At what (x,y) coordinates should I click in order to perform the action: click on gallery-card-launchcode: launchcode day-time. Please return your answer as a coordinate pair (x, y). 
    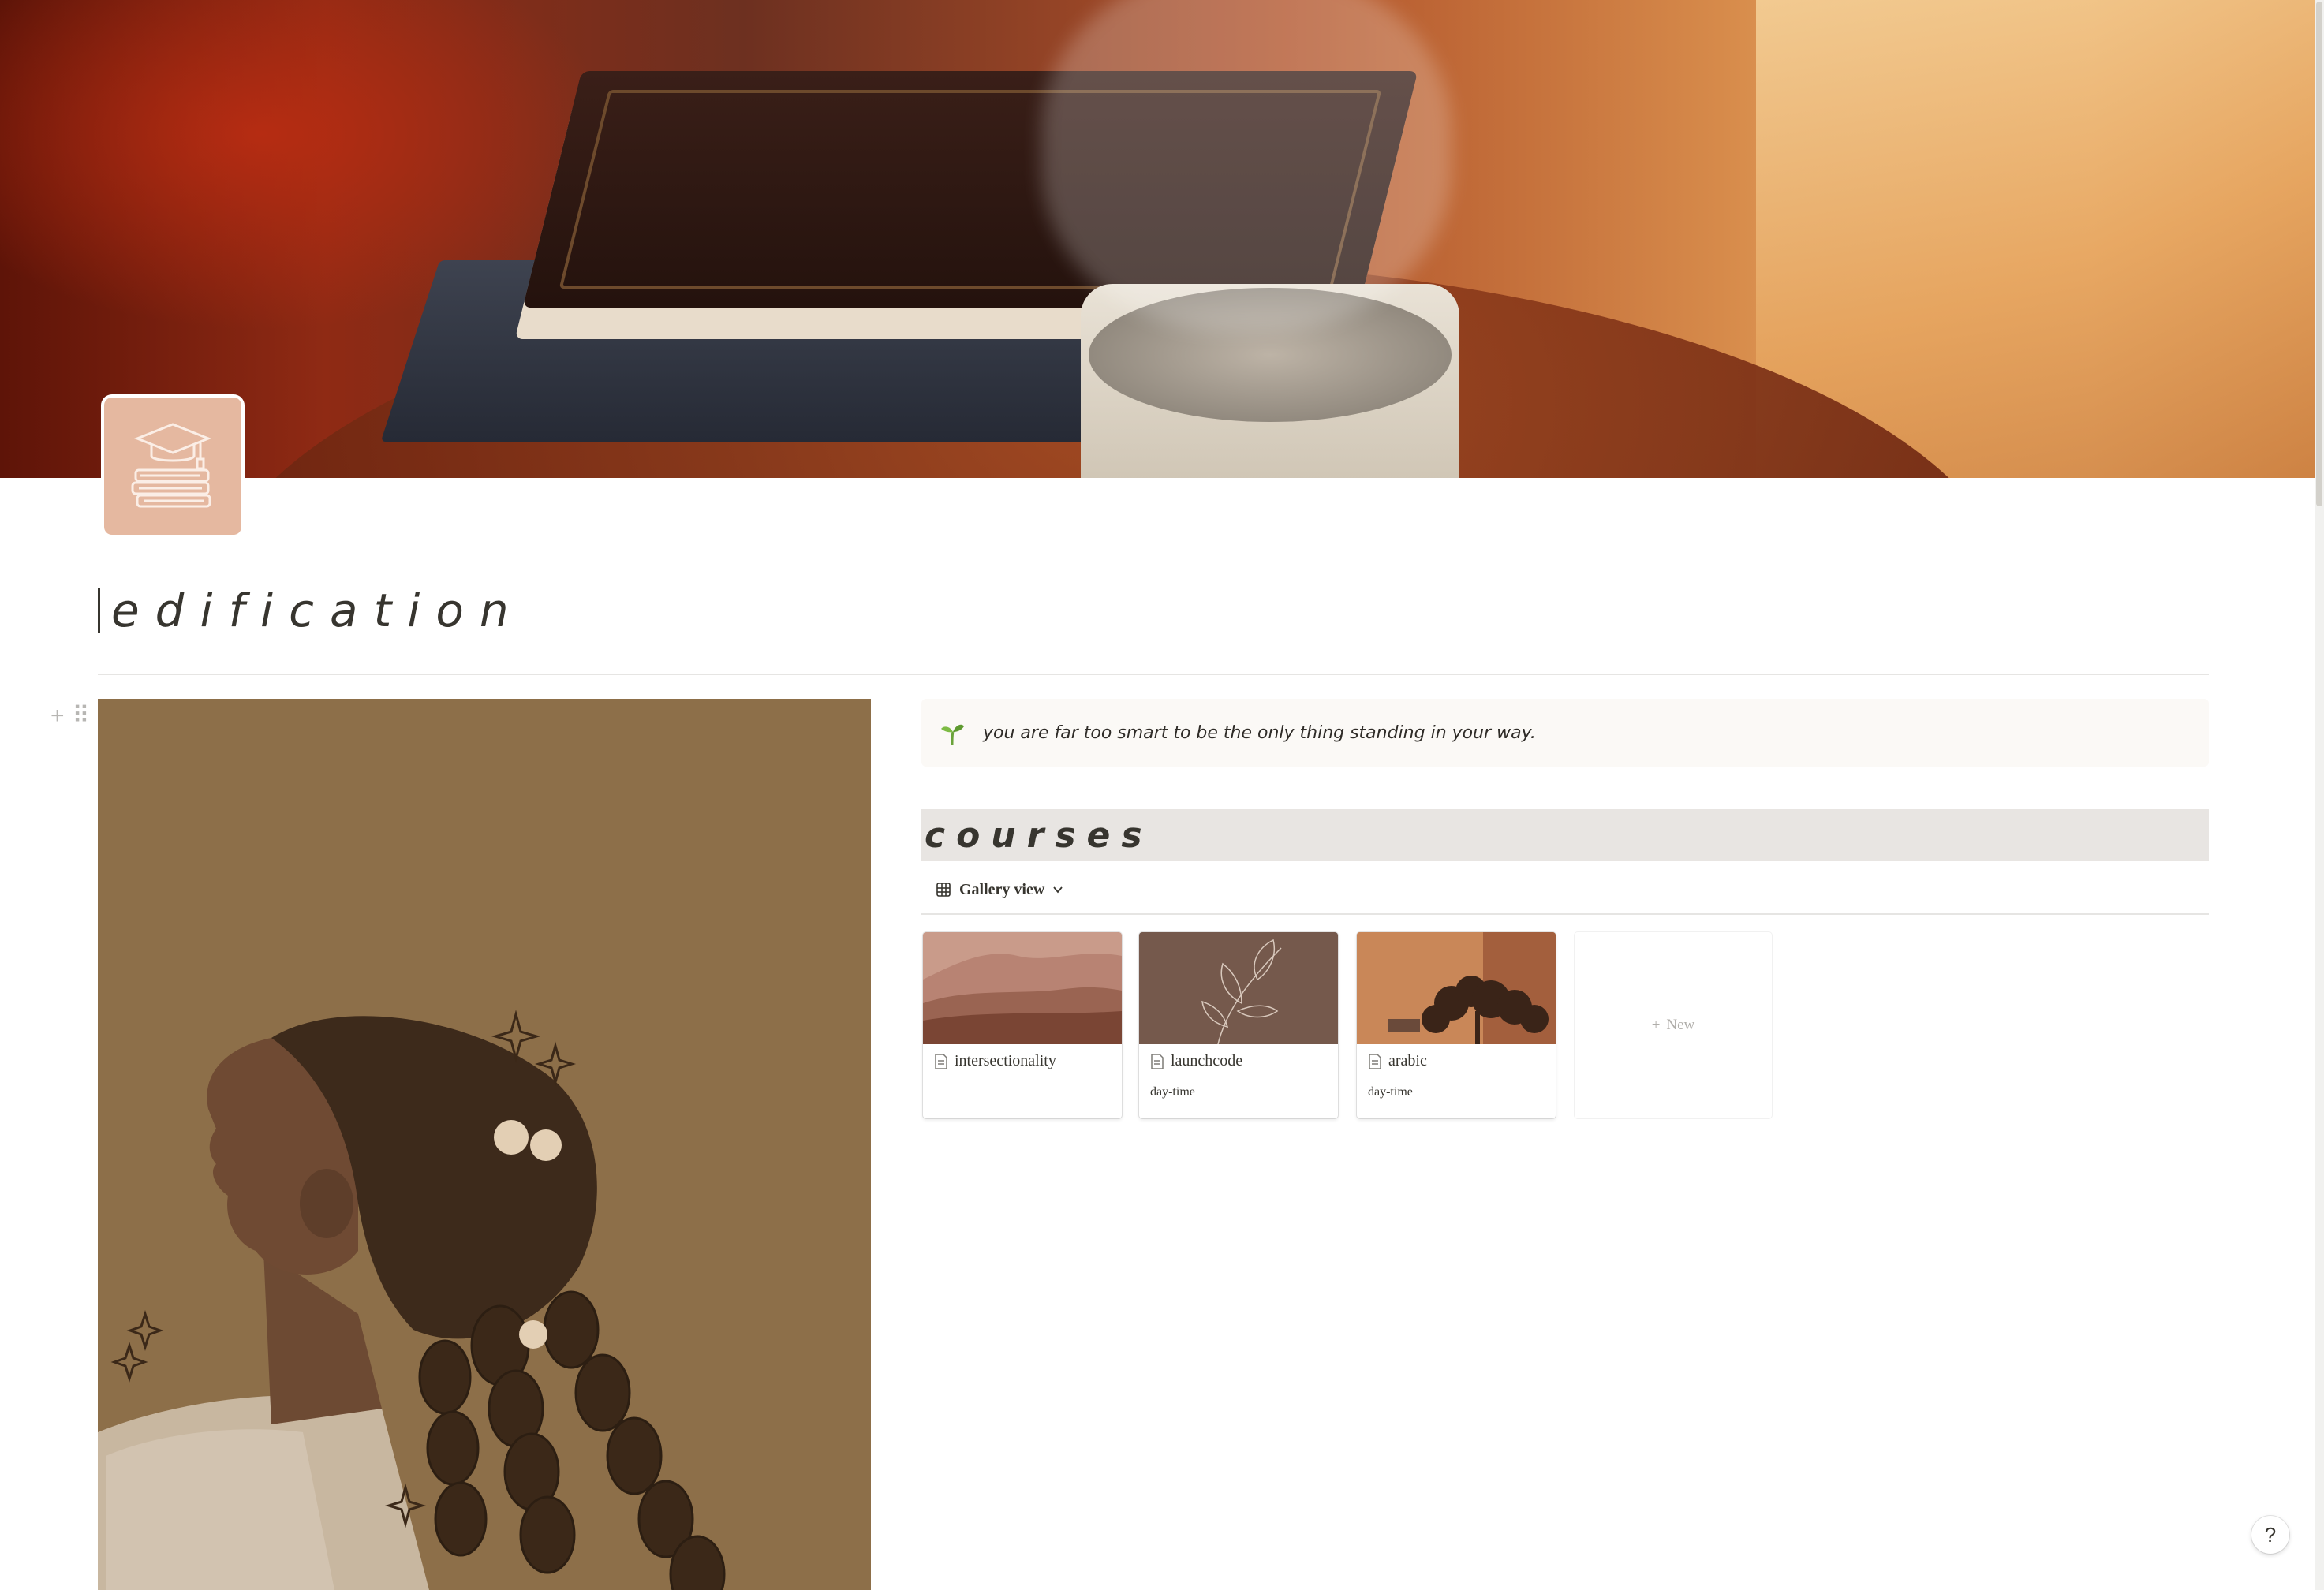
    Looking at the image, I should click on (1239, 1025).